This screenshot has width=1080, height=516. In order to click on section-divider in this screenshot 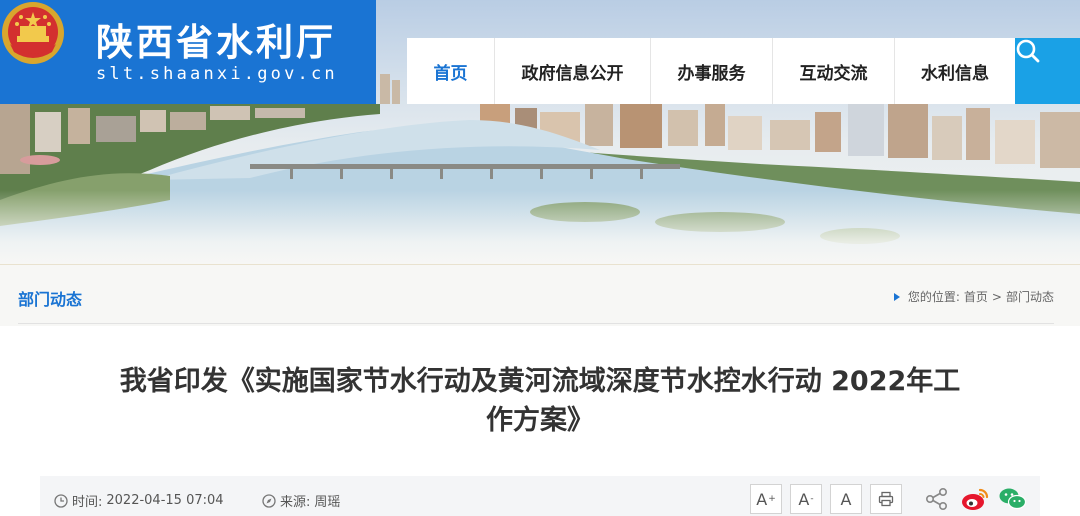, I will do `click(536, 323)`.